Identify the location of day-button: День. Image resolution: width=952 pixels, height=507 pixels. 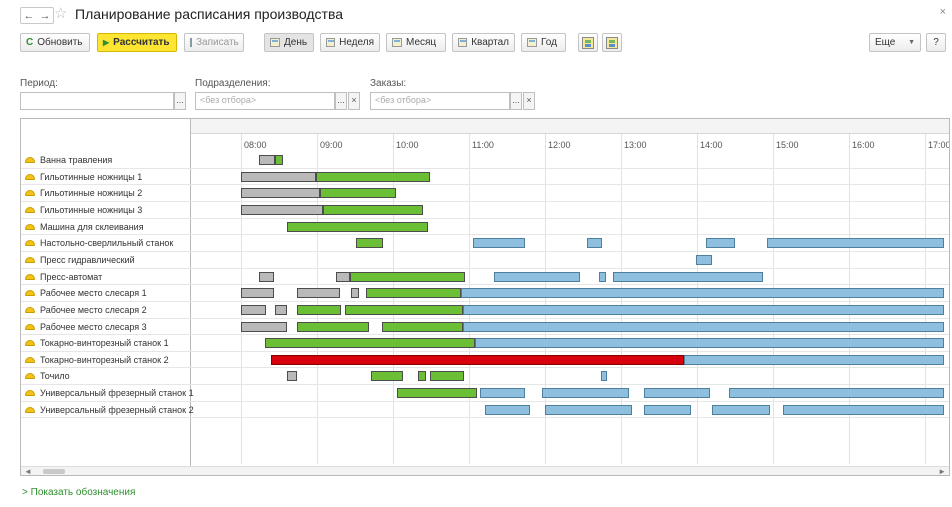
(289, 42).